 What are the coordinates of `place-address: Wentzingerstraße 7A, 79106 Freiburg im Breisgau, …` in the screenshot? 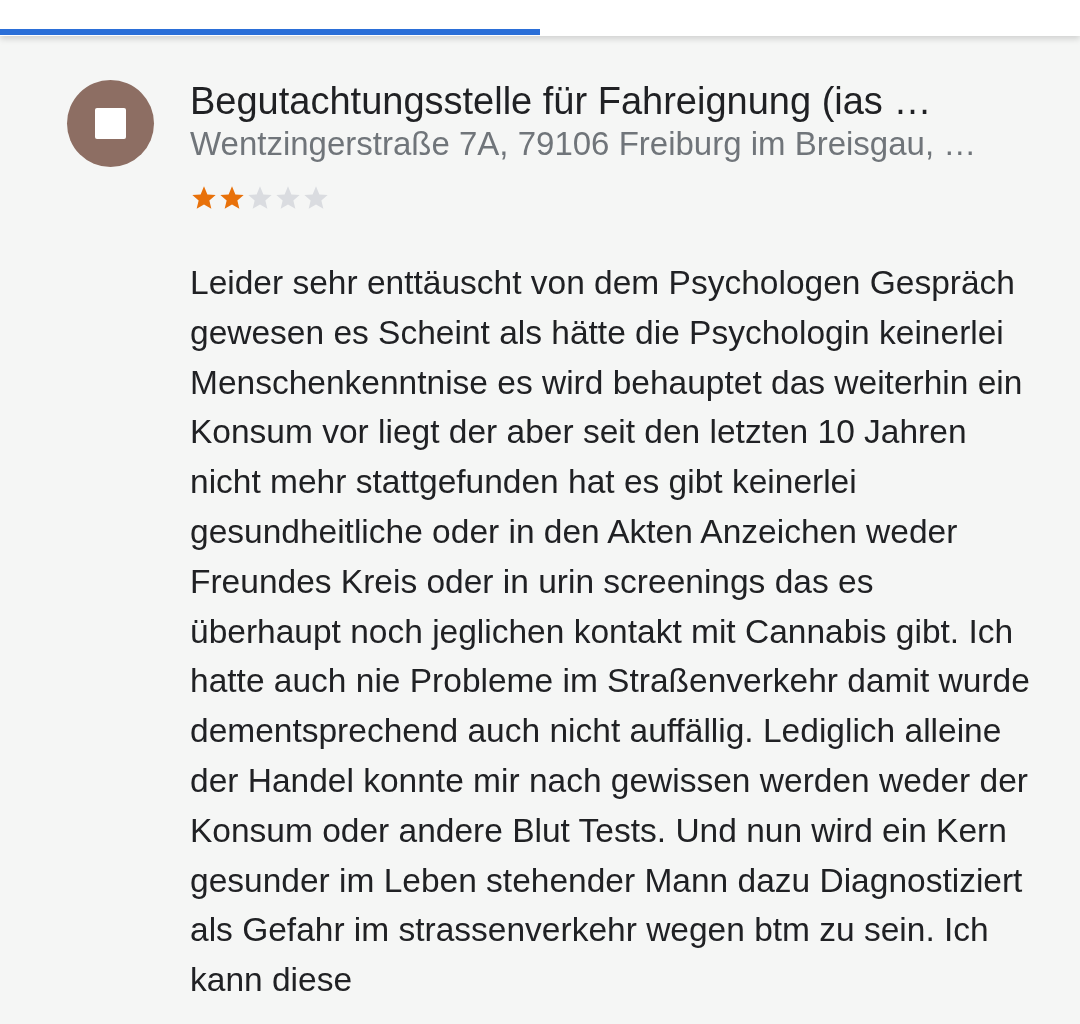 It's located at (584, 144).